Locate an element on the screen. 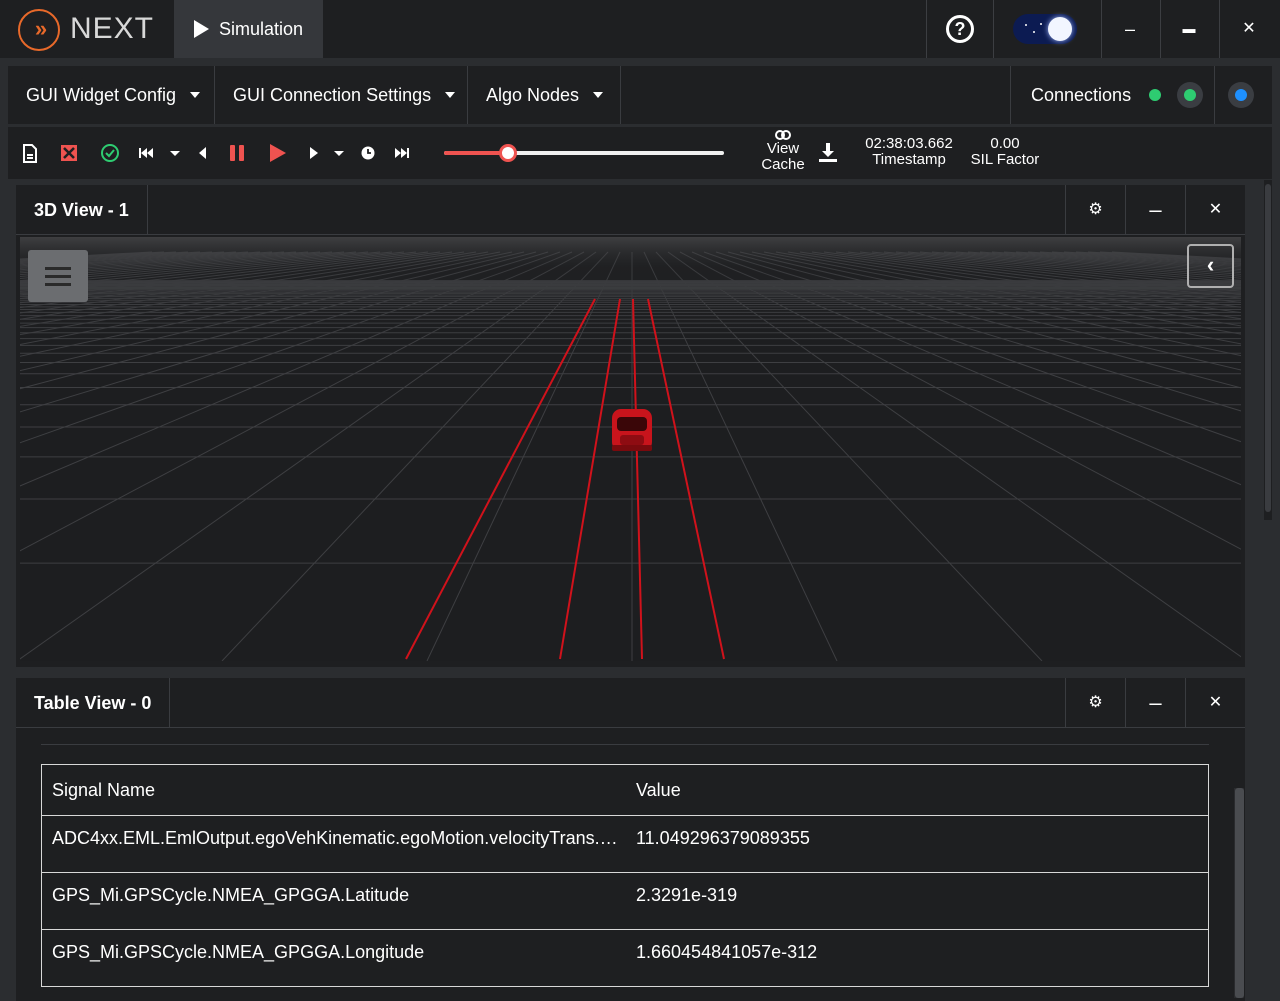  connection-status-blue is located at coordinates (1243, 95).